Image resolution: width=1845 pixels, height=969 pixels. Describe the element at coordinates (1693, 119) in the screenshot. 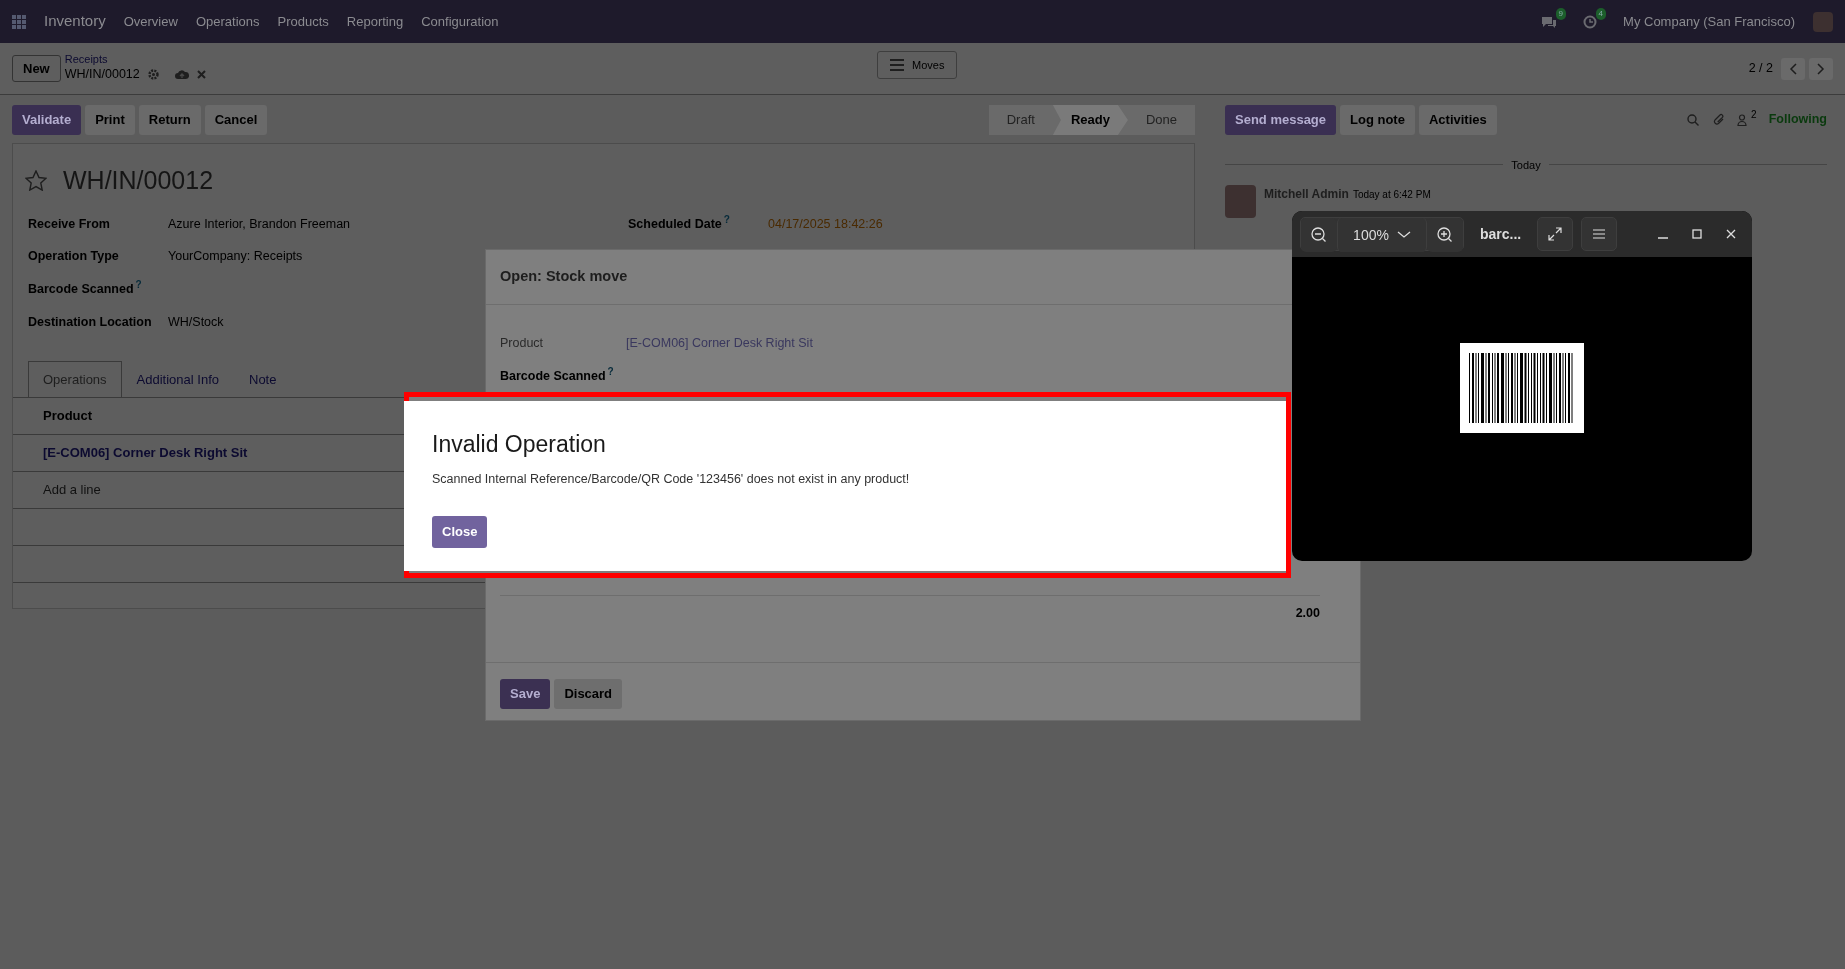

I see `search-icon` at that location.